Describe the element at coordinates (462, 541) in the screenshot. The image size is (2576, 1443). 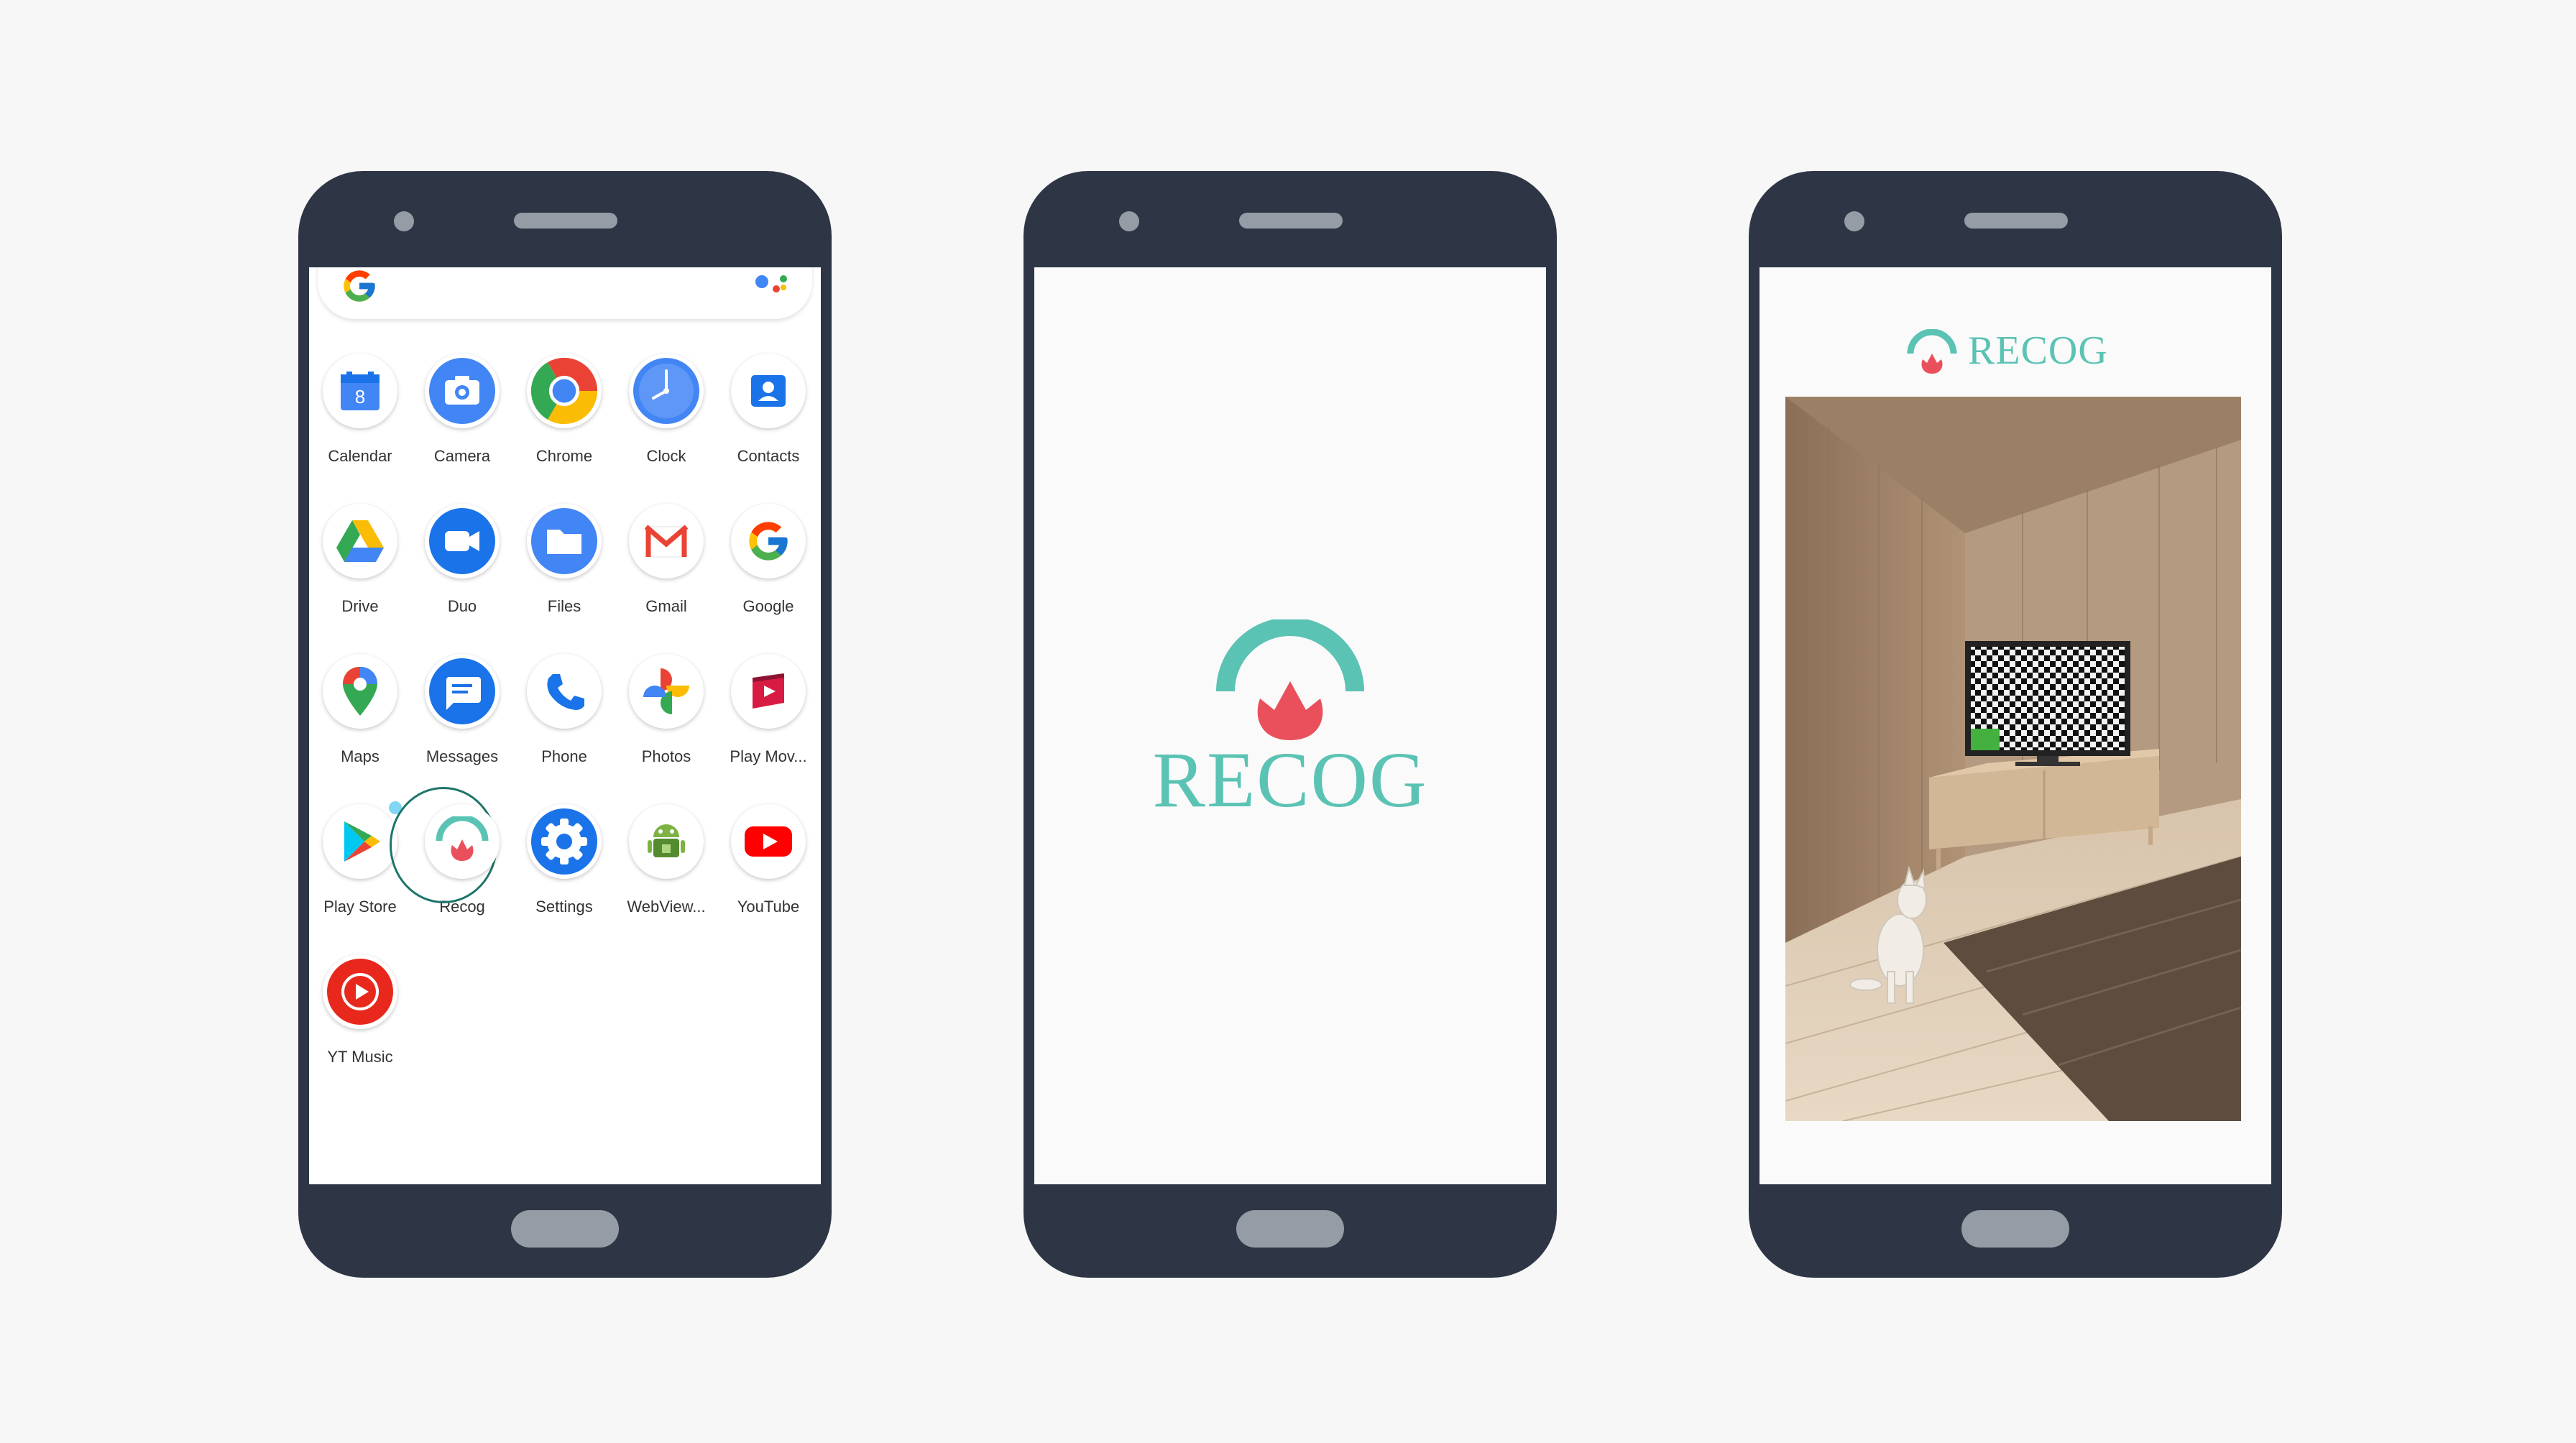
I see `duo-icon` at that location.